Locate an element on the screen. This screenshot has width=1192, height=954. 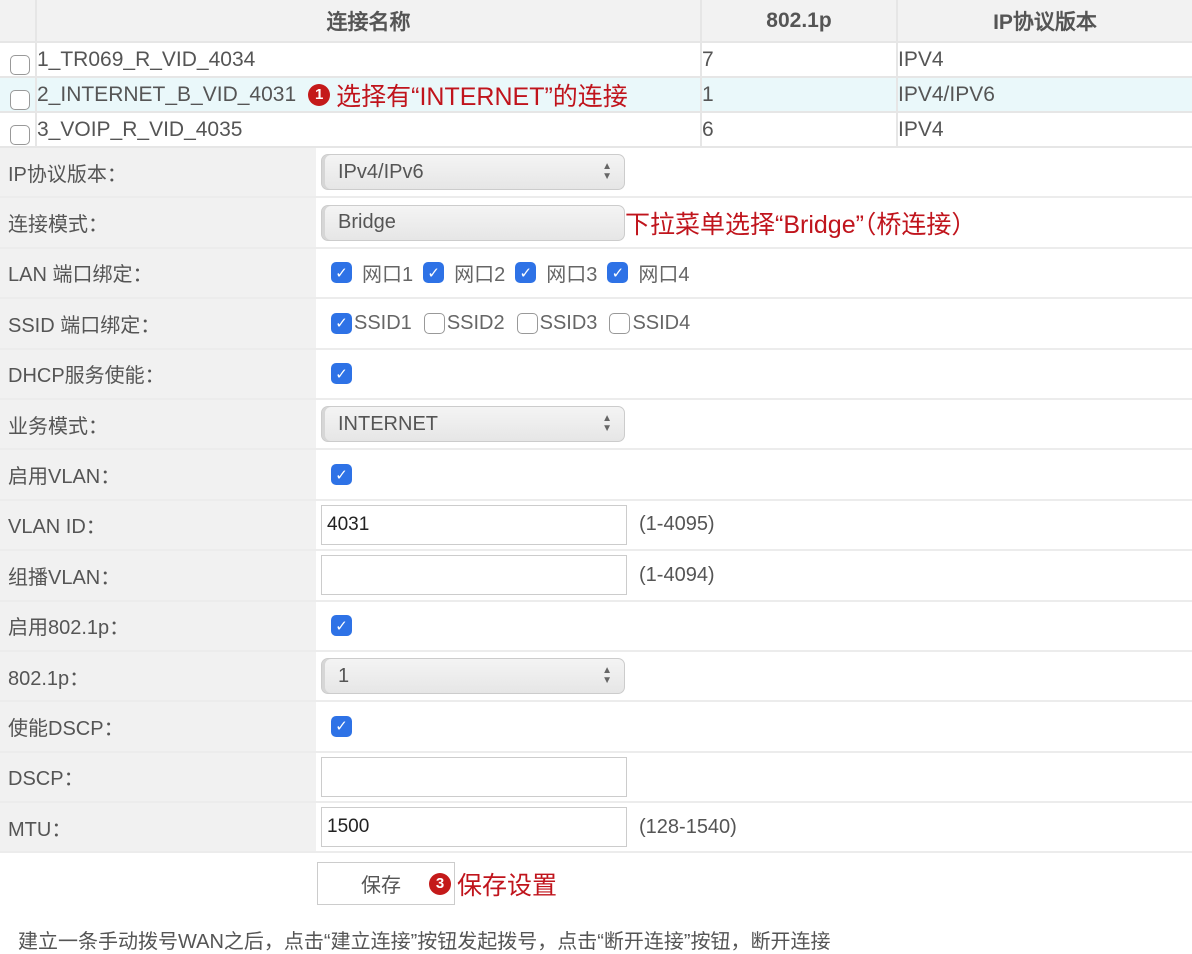
service-mode-label: 业务模式： is located at coordinates (158, 424).